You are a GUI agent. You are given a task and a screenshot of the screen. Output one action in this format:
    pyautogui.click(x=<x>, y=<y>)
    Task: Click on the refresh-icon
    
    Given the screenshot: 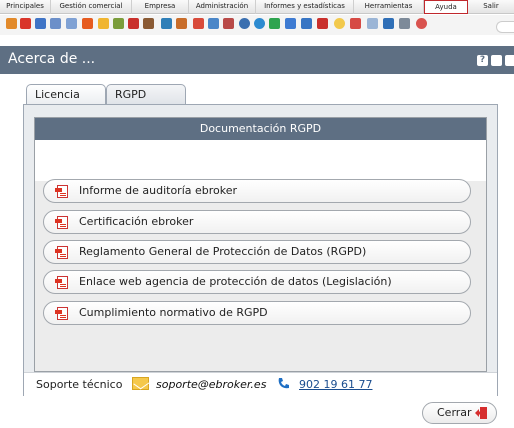 What is the action you would take?
    pyautogui.click(x=166, y=23)
    